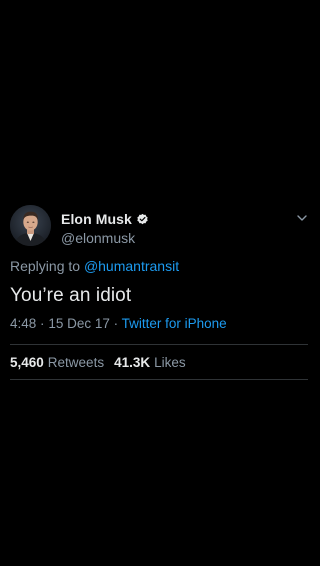 Image resolution: width=320 pixels, height=566 pixels. What do you see at coordinates (302, 217) in the screenshot?
I see `chevron-down-icon` at bounding box center [302, 217].